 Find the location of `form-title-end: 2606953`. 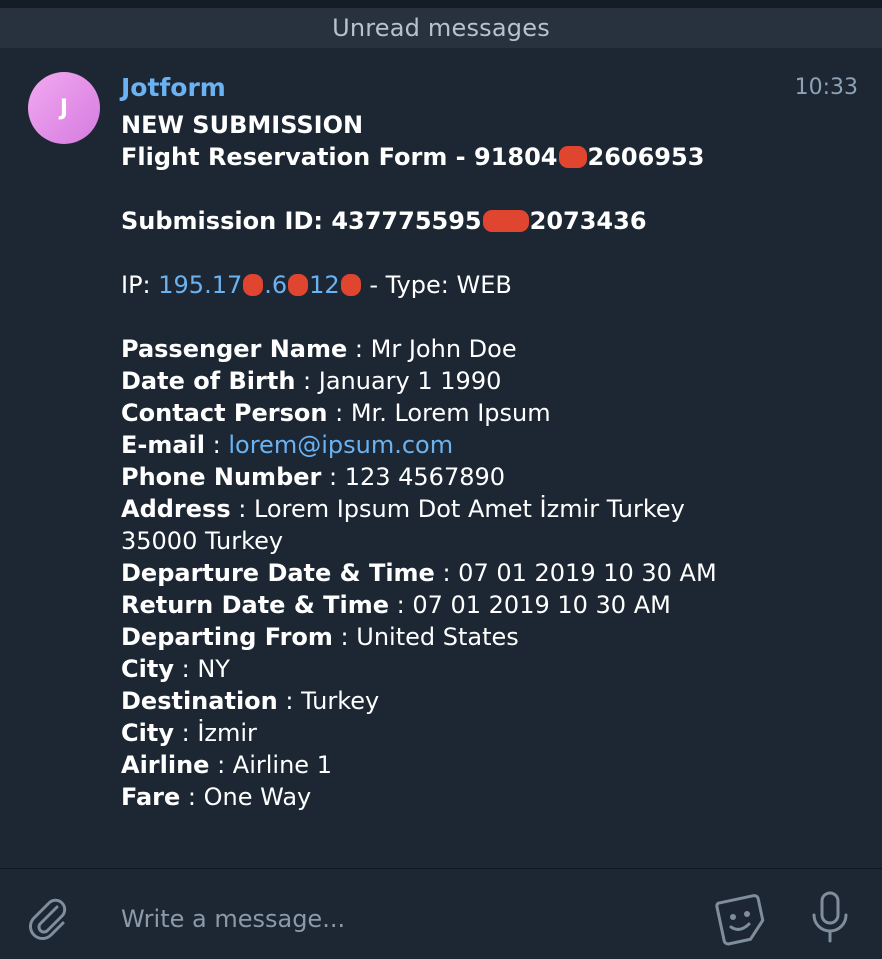

form-title-end: 2606953 is located at coordinates (646, 157).